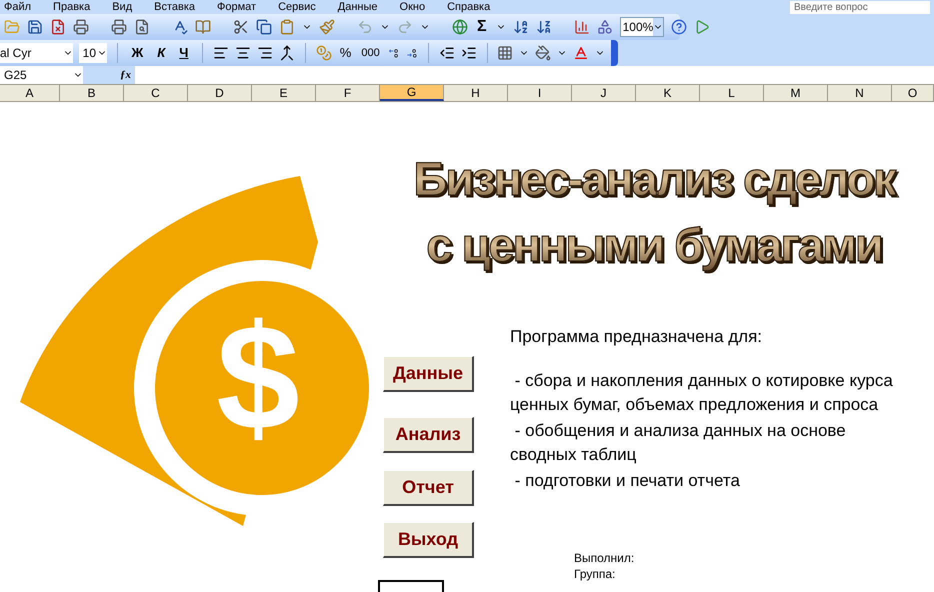 Image resolution: width=934 pixels, height=592 pixels. Describe the element at coordinates (702, 27) in the screenshot. I see `play-icon` at that location.